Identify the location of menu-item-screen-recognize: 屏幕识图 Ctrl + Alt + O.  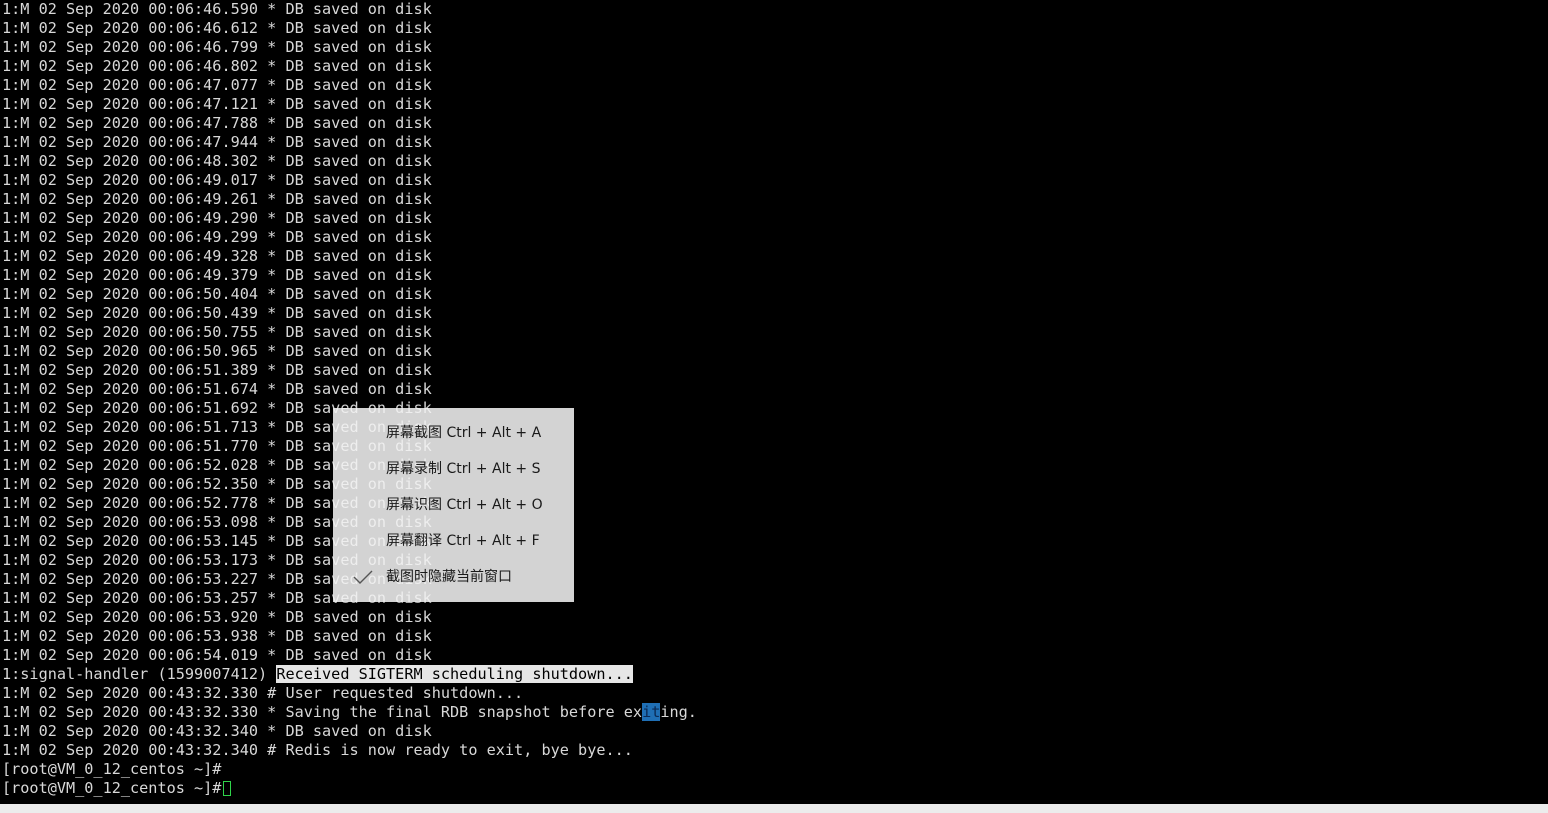
(453, 505).